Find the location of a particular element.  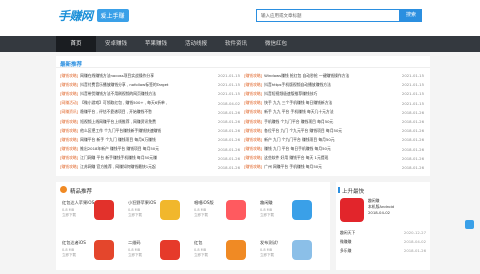

app-card: 发布测试！ 0.8 MB 立即下载 is located at coordinates (290, 257).